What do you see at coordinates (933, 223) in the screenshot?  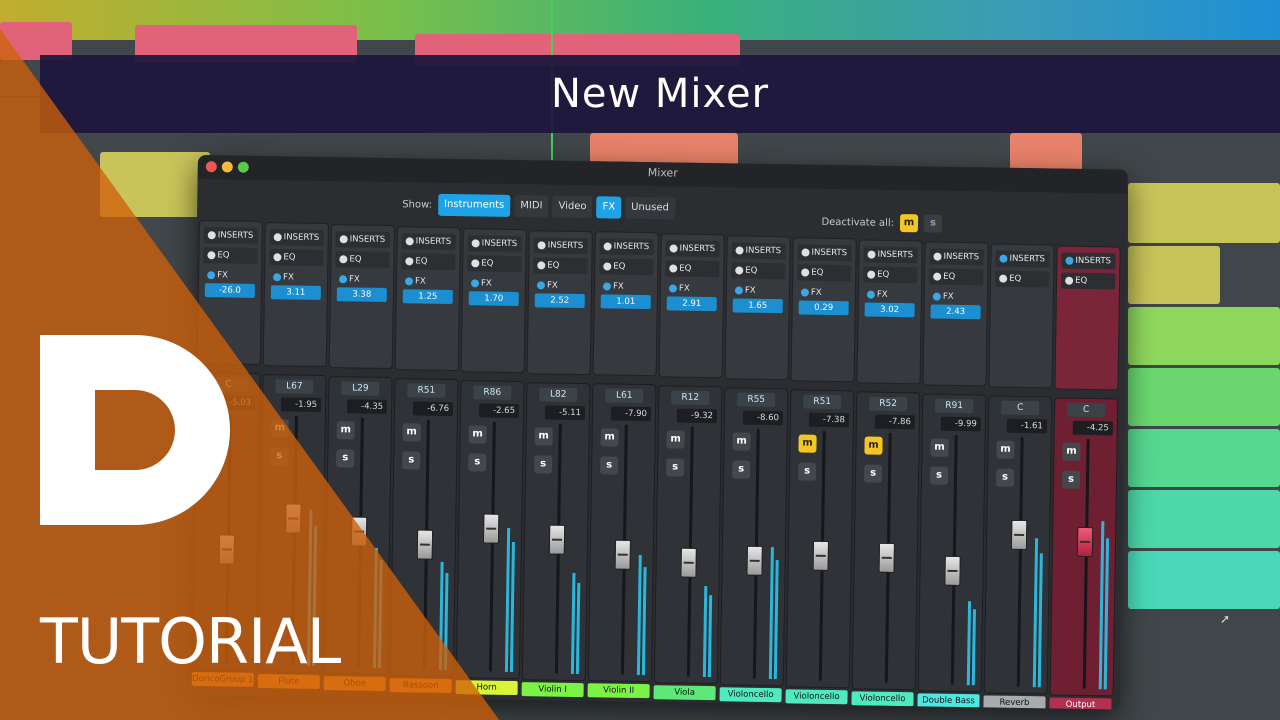 I see `deactivate-all-solo-button: s` at bounding box center [933, 223].